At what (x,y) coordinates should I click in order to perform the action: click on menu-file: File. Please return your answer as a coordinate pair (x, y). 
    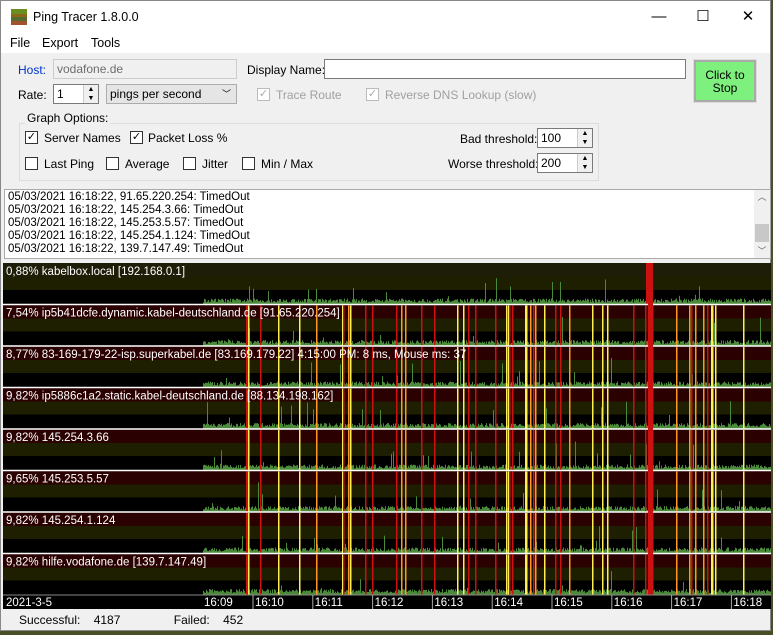
    Looking at the image, I should click on (20, 43).